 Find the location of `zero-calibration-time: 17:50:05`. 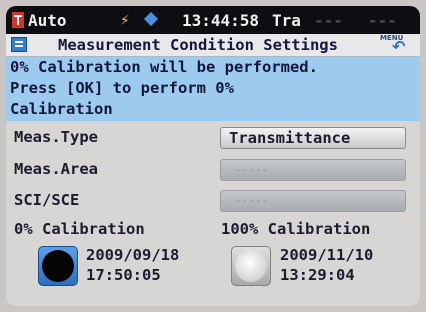

zero-calibration-time: 17:50:05 is located at coordinates (123, 275).